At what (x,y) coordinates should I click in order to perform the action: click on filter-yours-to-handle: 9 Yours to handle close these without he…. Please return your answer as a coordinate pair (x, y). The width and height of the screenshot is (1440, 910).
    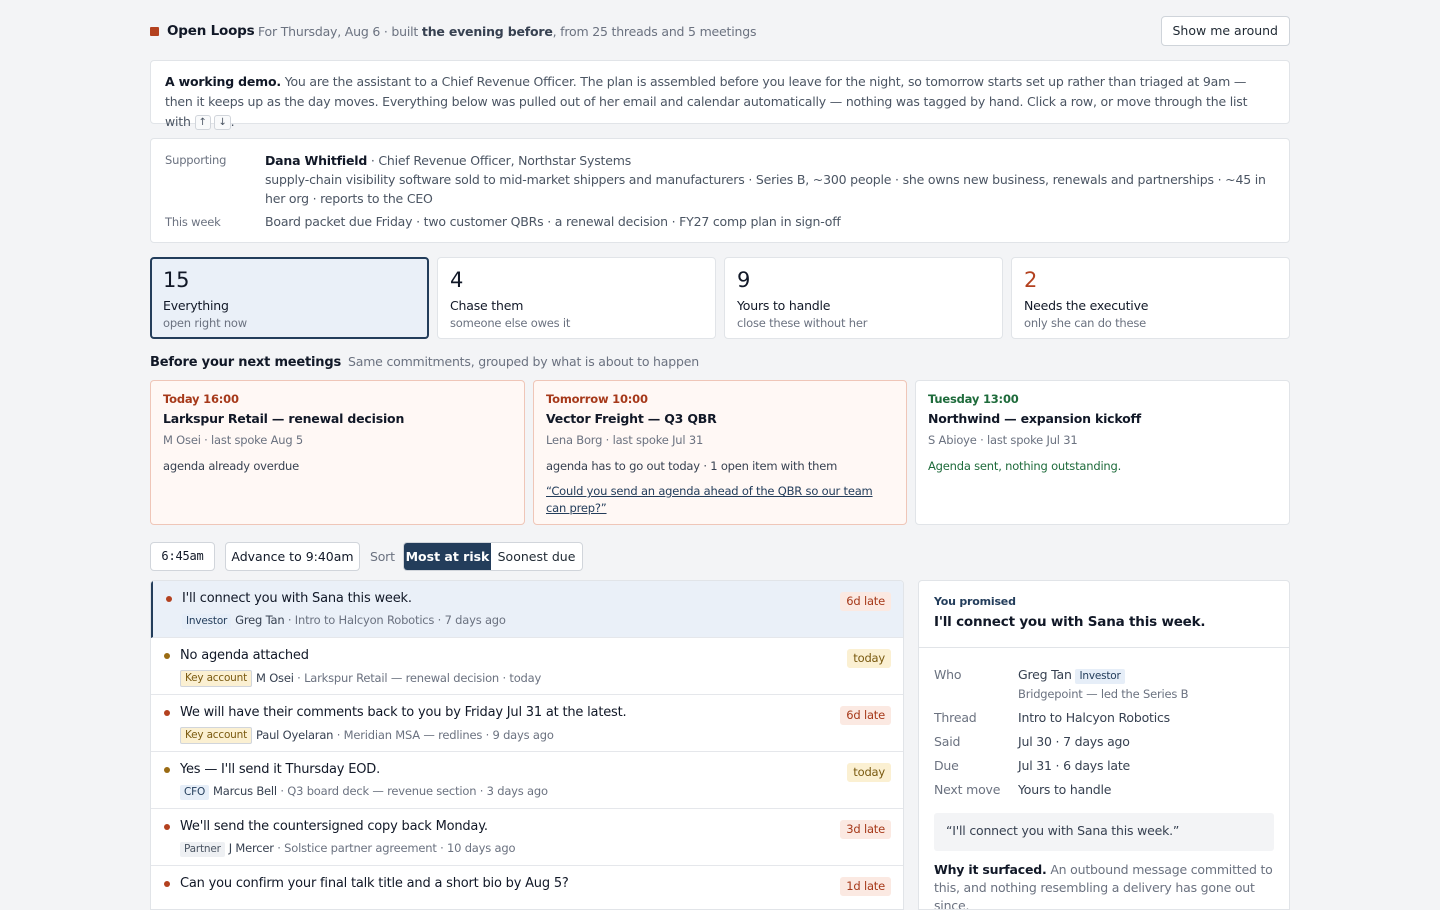
    Looking at the image, I should click on (863, 298).